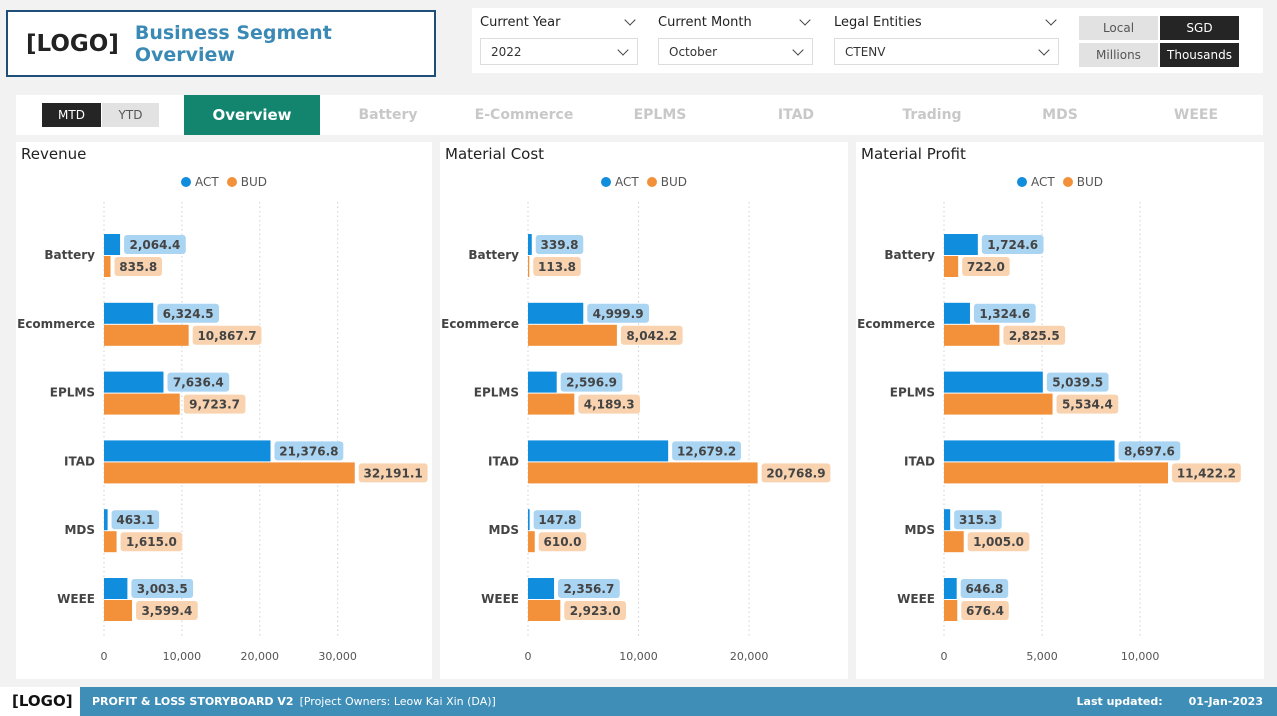 This screenshot has height=716, width=1277. Describe the element at coordinates (493, 255) in the screenshot. I see `category-label-battery: Battery` at that location.